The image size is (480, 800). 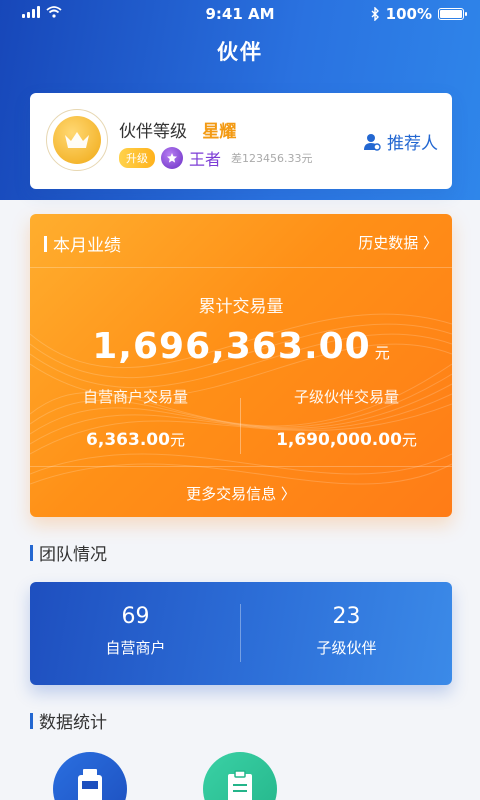 What do you see at coordinates (346, 397) in the screenshot?
I see `sub-partner-volume-label: 子级伙伴交易量` at bounding box center [346, 397].